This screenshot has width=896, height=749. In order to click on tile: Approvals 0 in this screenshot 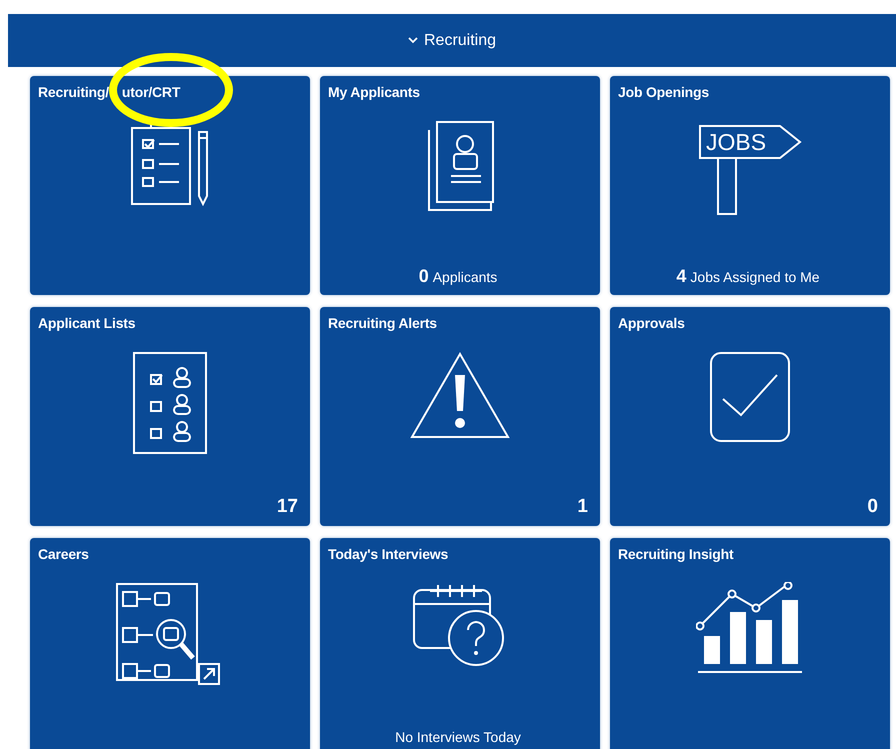, I will do `click(750, 416)`.